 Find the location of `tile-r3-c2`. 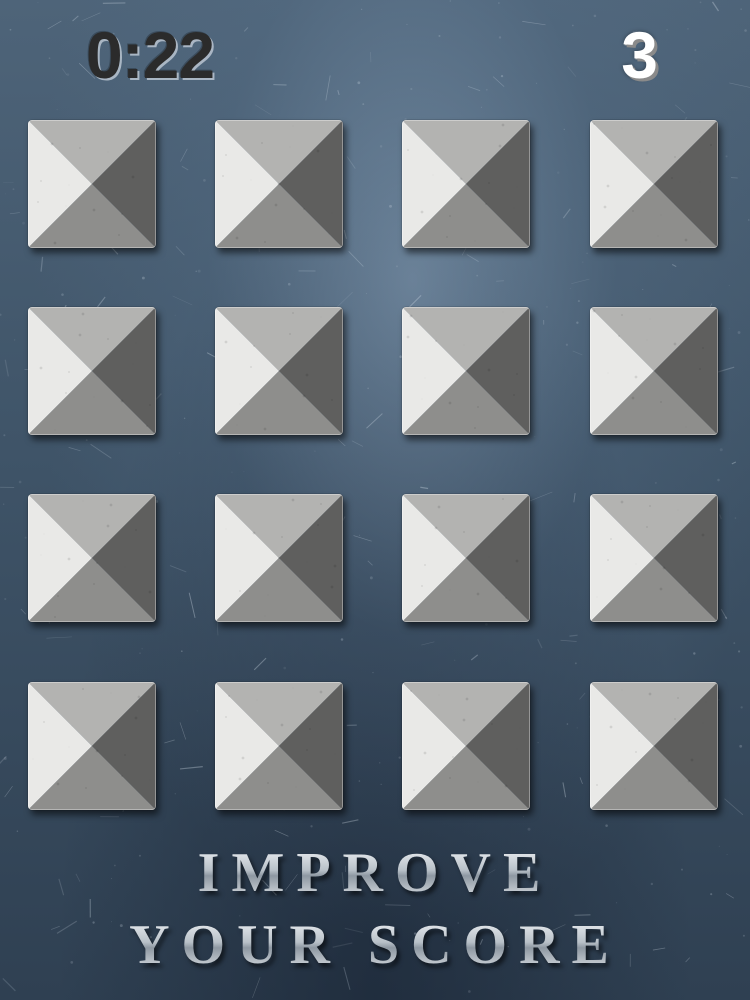

tile-r3-c2 is located at coordinates (279, 558).